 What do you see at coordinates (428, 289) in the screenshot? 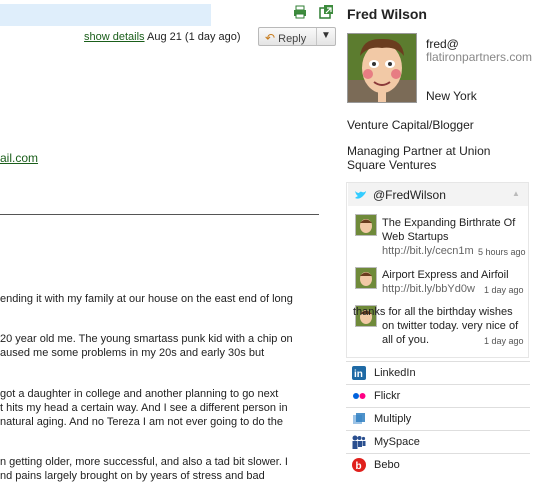
I see `tweet-link: http://bit.ly/bbYd0w` at bounding box center [428, 289].